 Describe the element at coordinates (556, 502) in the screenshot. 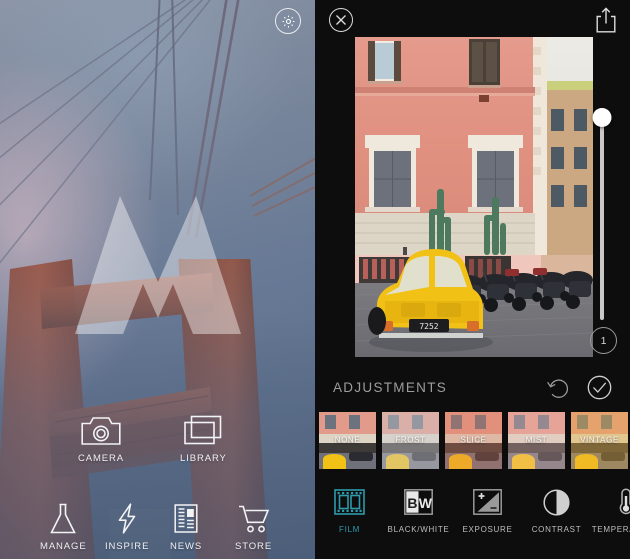

I see `contrast-icon` at that location.